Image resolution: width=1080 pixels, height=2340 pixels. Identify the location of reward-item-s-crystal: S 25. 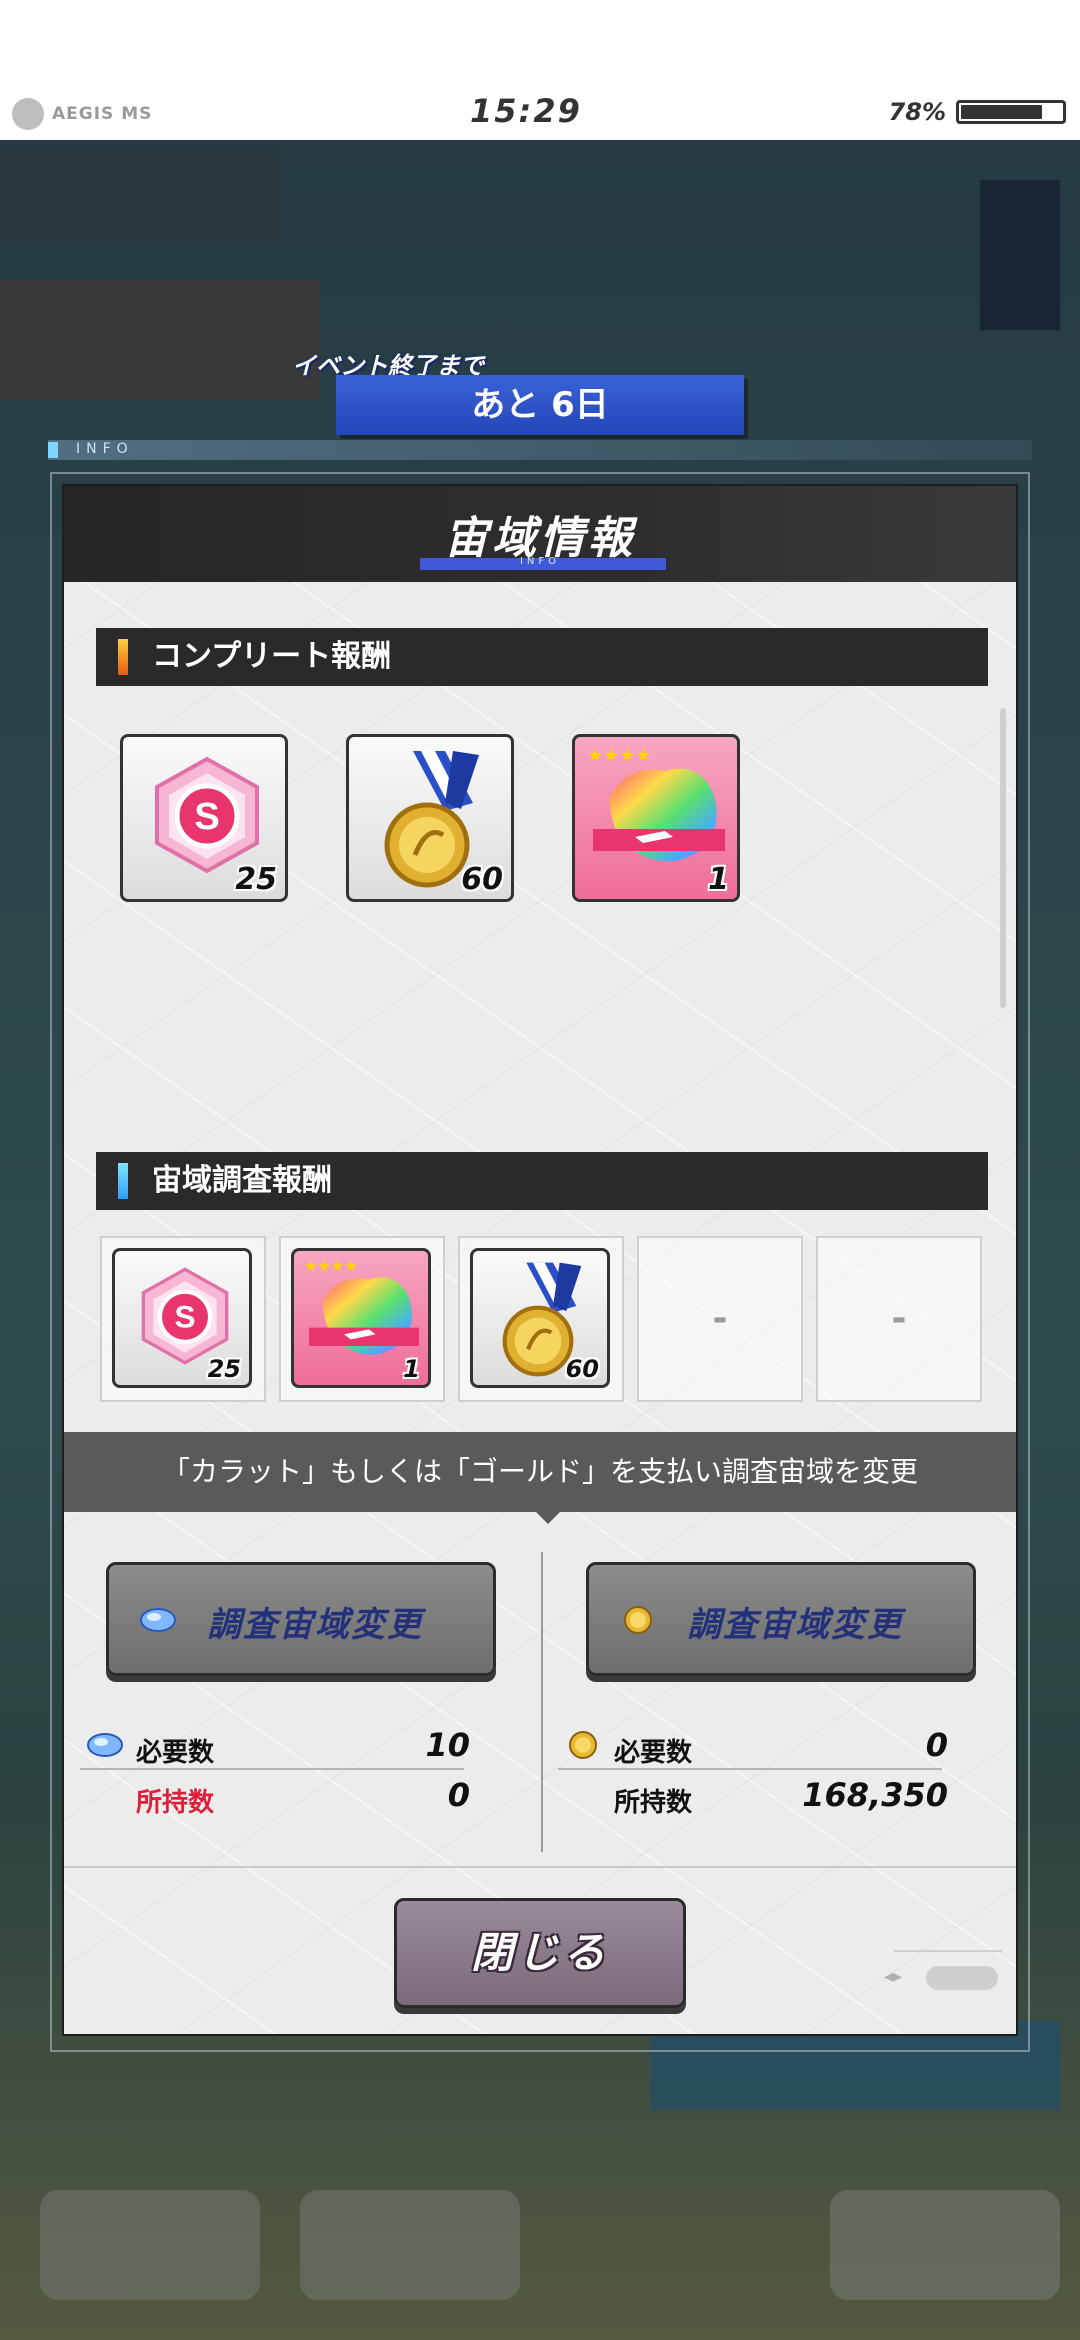
(204, 818).